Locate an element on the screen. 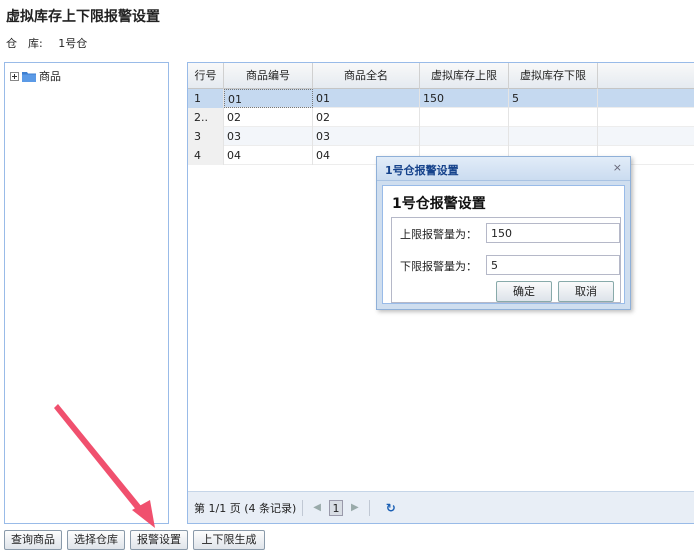 The width and height of the screenshot is (694, 550). table-row: 3 03 03 is located at coordinates (441, 136).